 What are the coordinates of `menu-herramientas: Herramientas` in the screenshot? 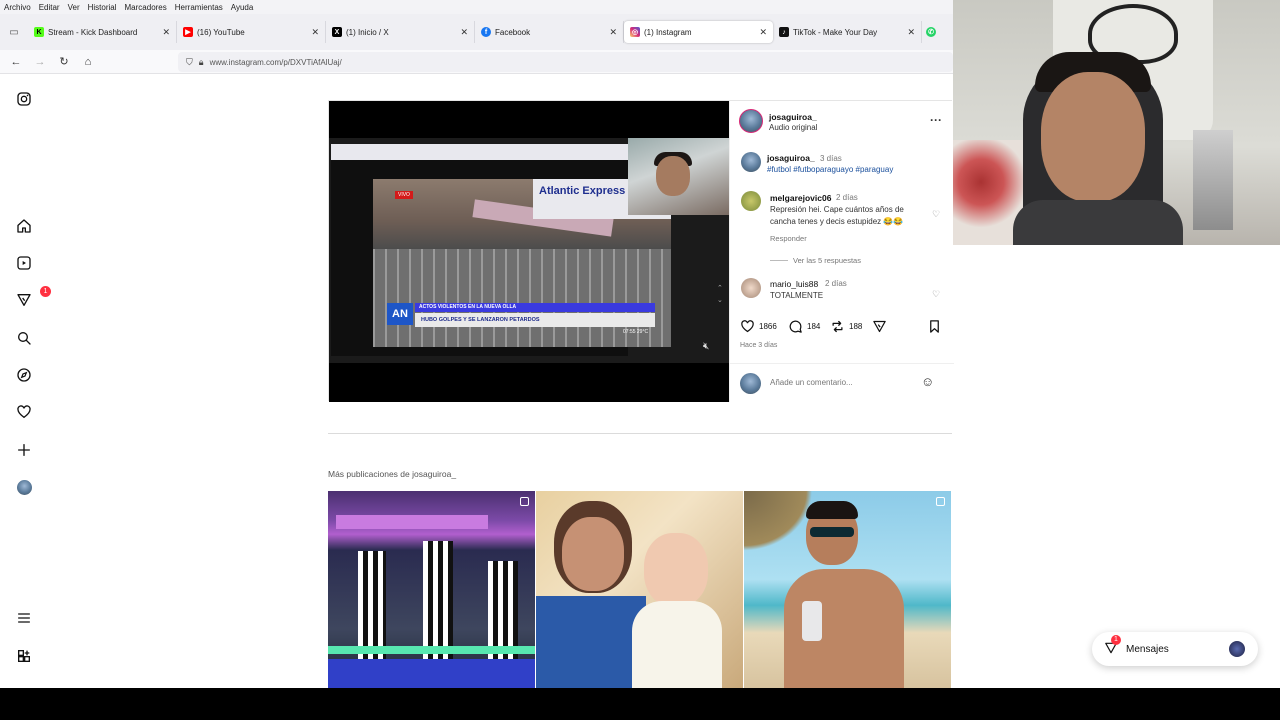 It's located at (199, 7).